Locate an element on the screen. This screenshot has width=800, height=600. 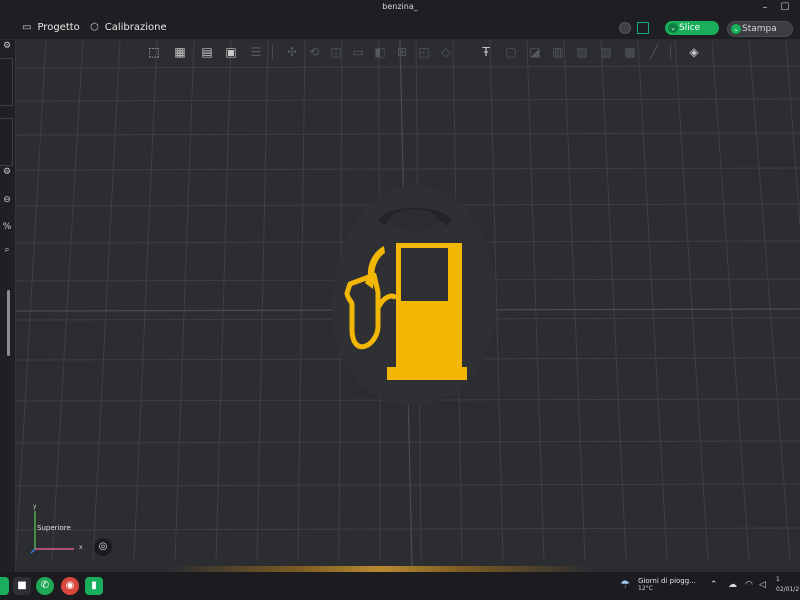
wifi-icon: ◠ is located at coordinates (749, 585).